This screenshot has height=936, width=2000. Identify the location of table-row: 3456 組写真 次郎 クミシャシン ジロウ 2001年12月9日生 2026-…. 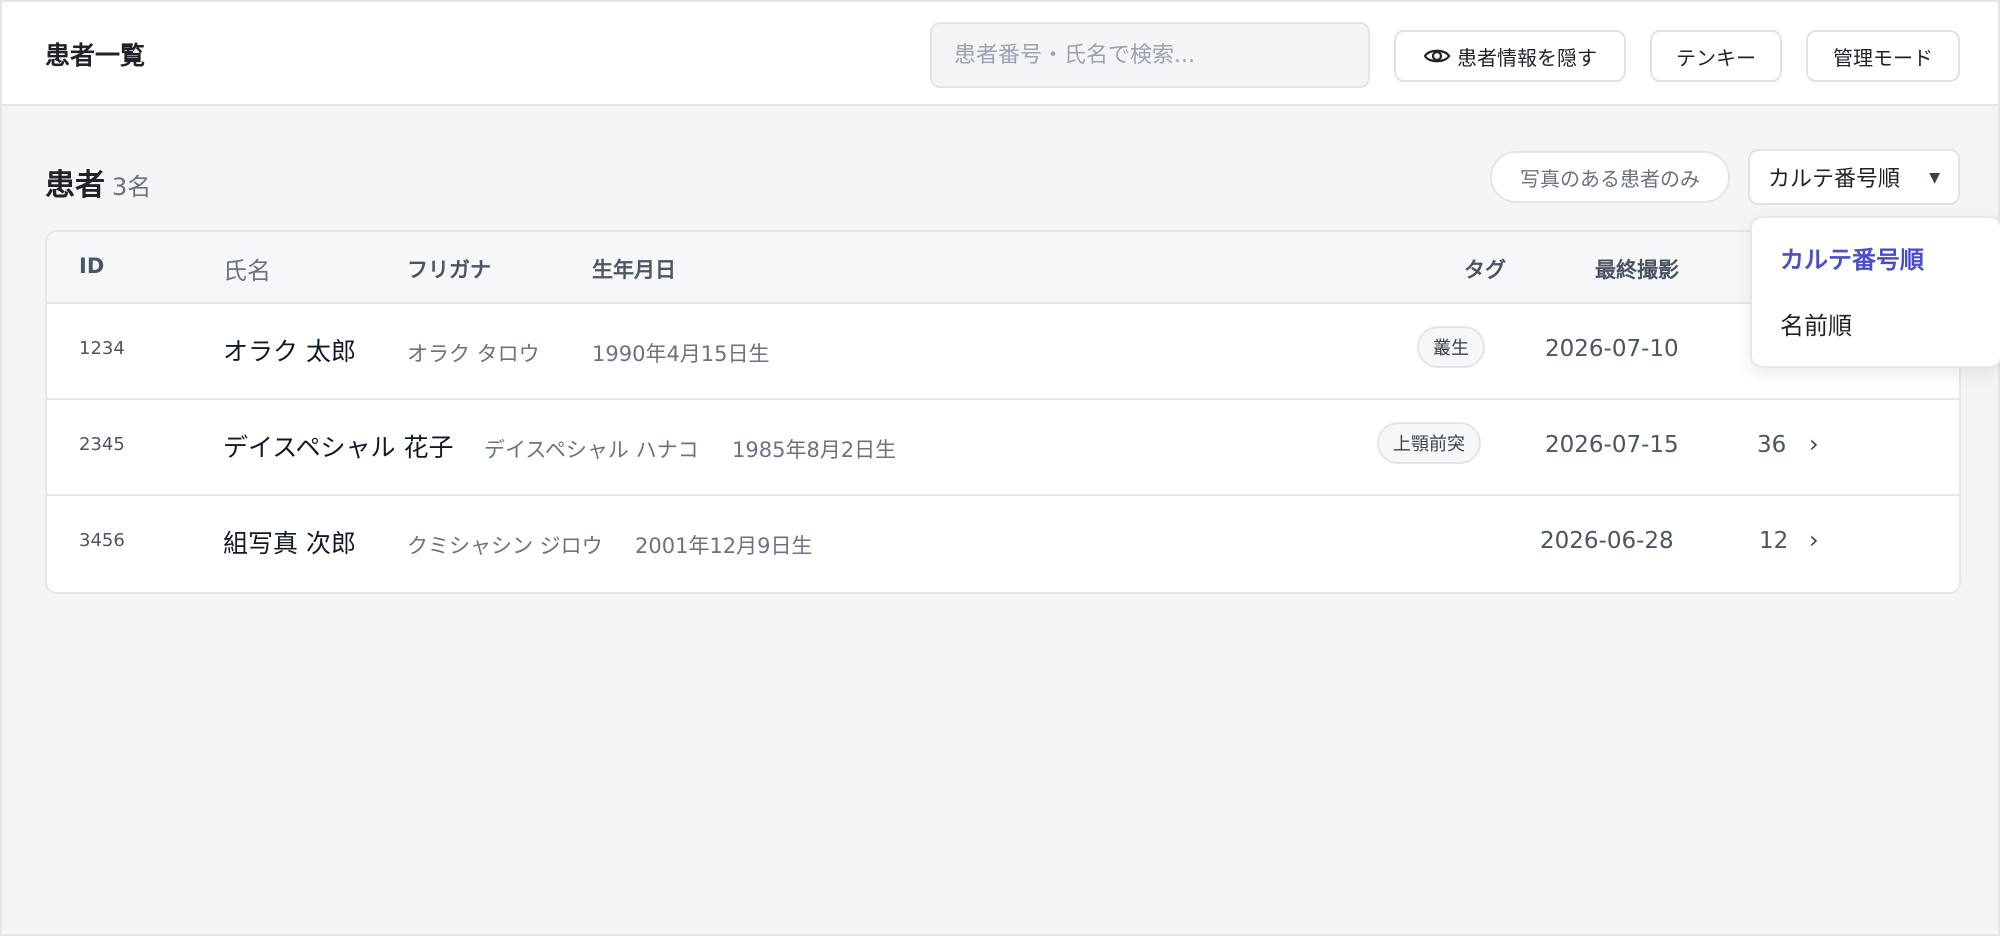
(1003, 544).